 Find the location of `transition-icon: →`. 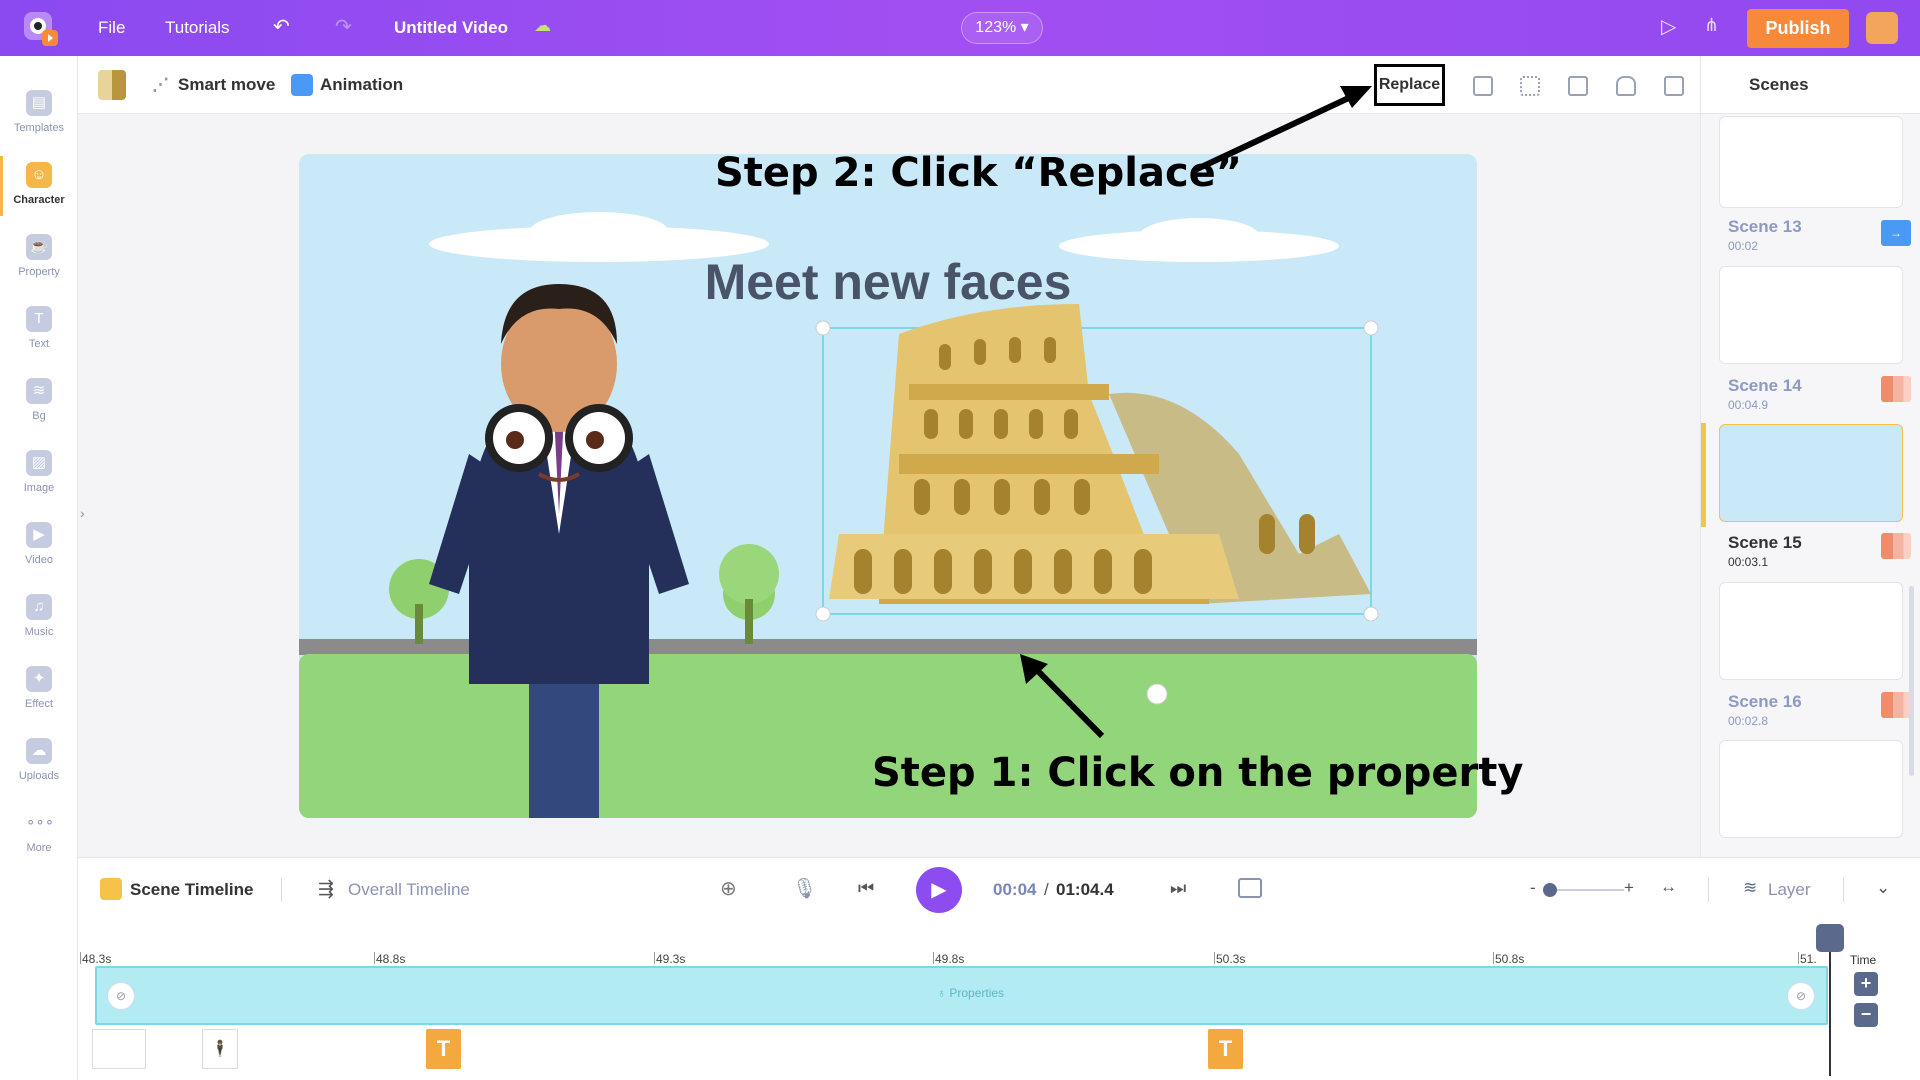

transition-icon: → is located at coordinates (1896, 233).